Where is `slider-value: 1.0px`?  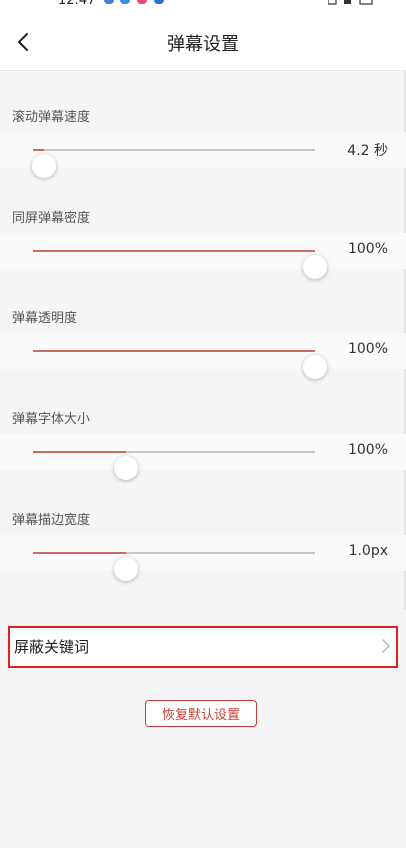 slider-value: 1.0px is located at coordinates (368, 551).